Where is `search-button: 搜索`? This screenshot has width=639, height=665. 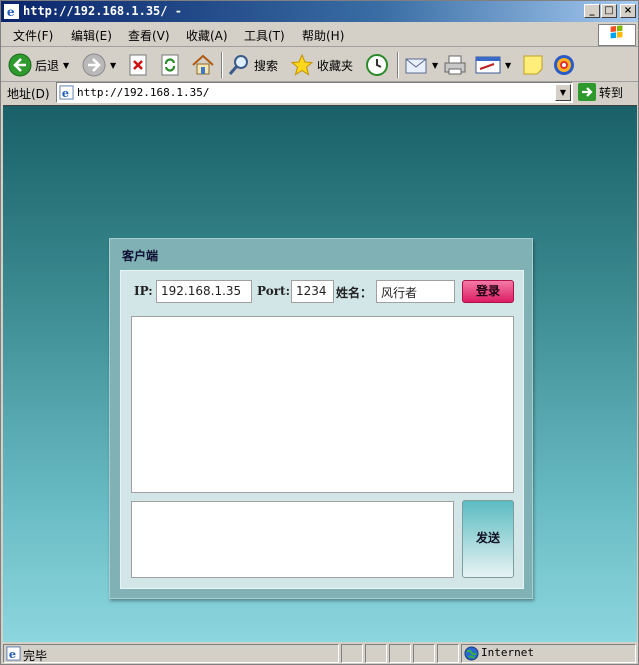 search-button: 搜索 is located at coordinates (252, 65).